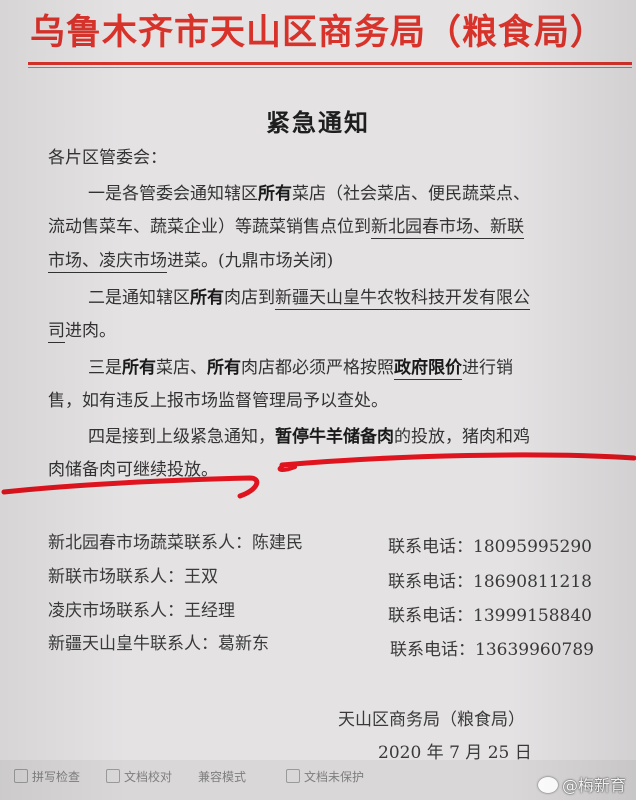 This screenshot has height=800, width=636. I want to click on weibo-watermark: @梅新育, so click(581, 784).